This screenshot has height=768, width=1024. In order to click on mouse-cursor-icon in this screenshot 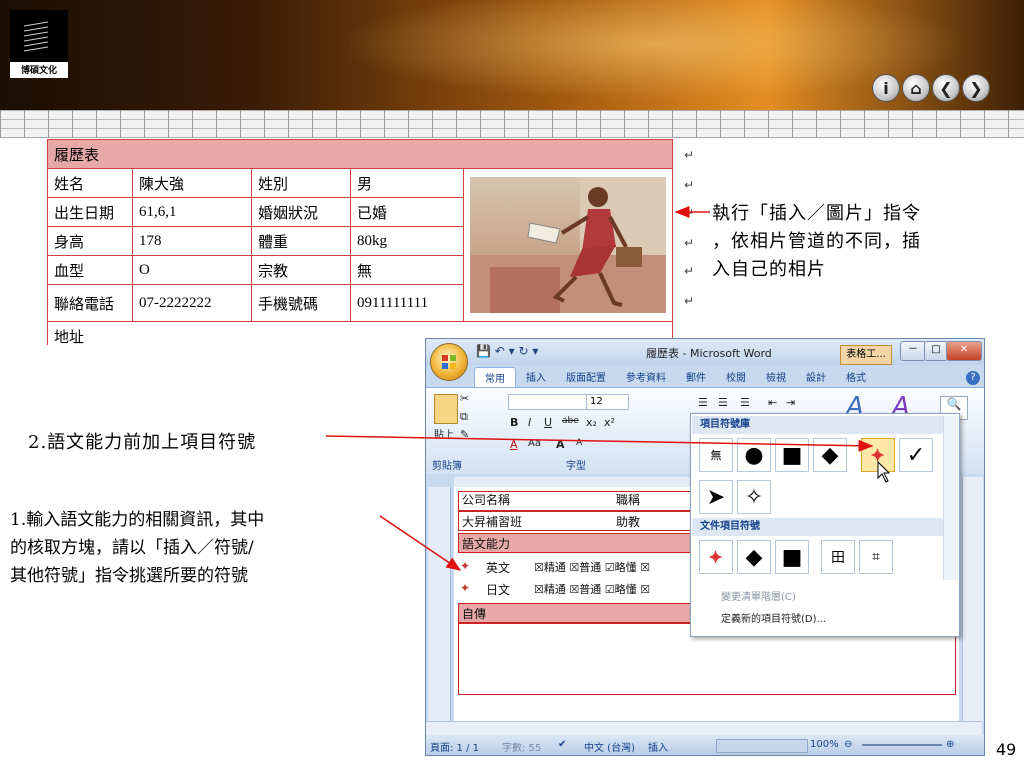, I will do `click(884, 471)`.